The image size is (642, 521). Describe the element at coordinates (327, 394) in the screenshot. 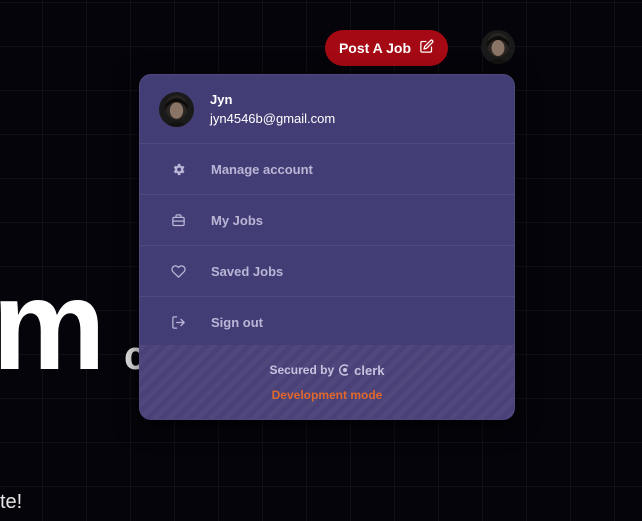

I see `development-mode-label: Development mode` at that location.